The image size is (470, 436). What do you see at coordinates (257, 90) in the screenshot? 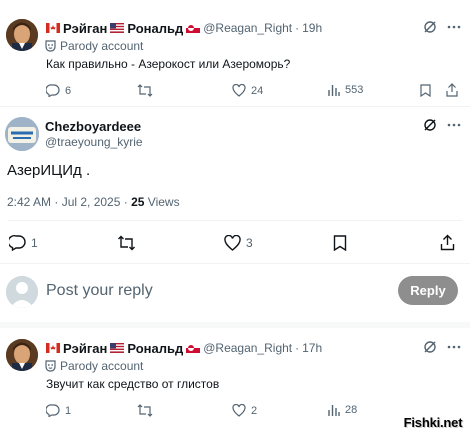
I see `like-count: 24` at bounding box center [257, 90].